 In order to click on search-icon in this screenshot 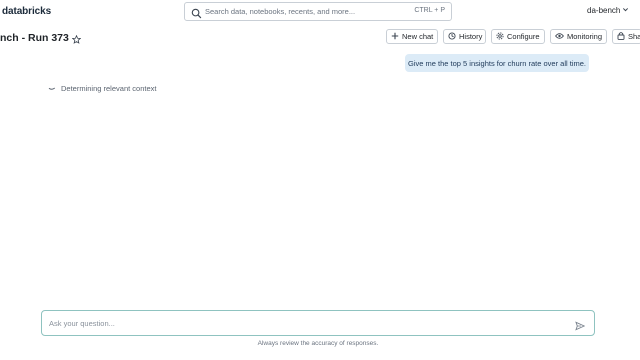, I will do `click(196, 15)`.